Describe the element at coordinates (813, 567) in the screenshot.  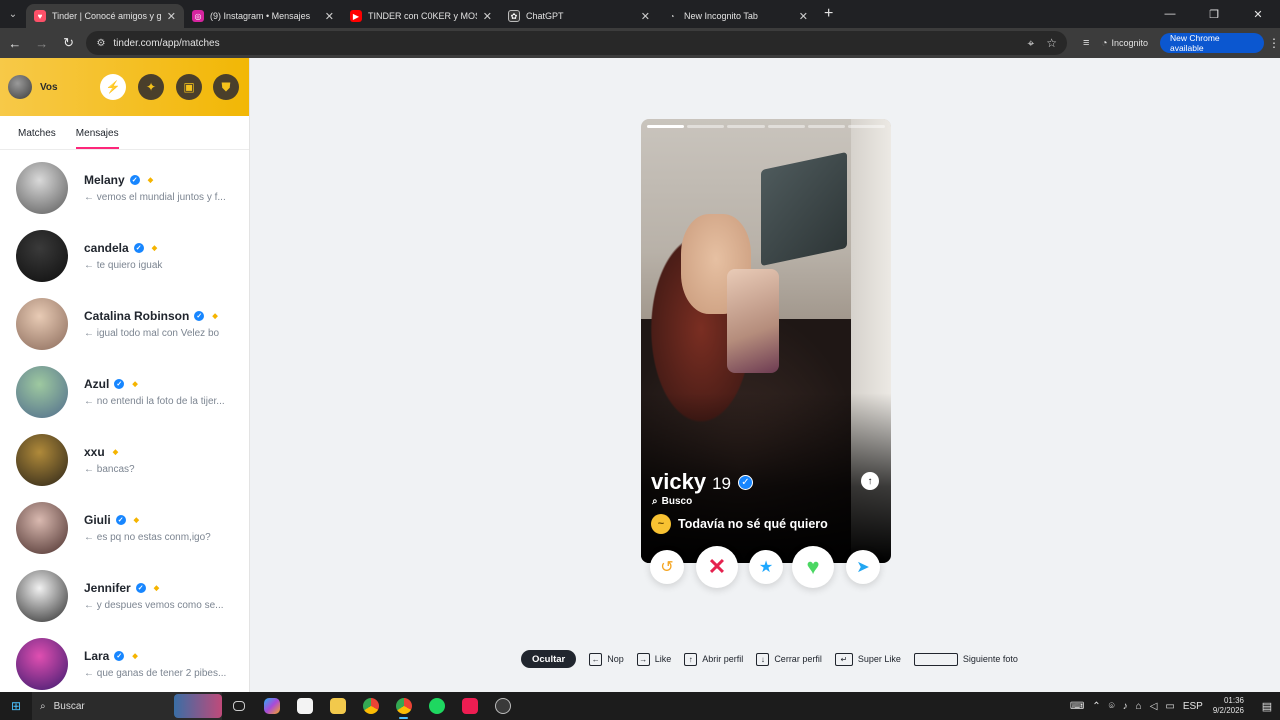
I see `like-heart-icon: ♥` at that location.